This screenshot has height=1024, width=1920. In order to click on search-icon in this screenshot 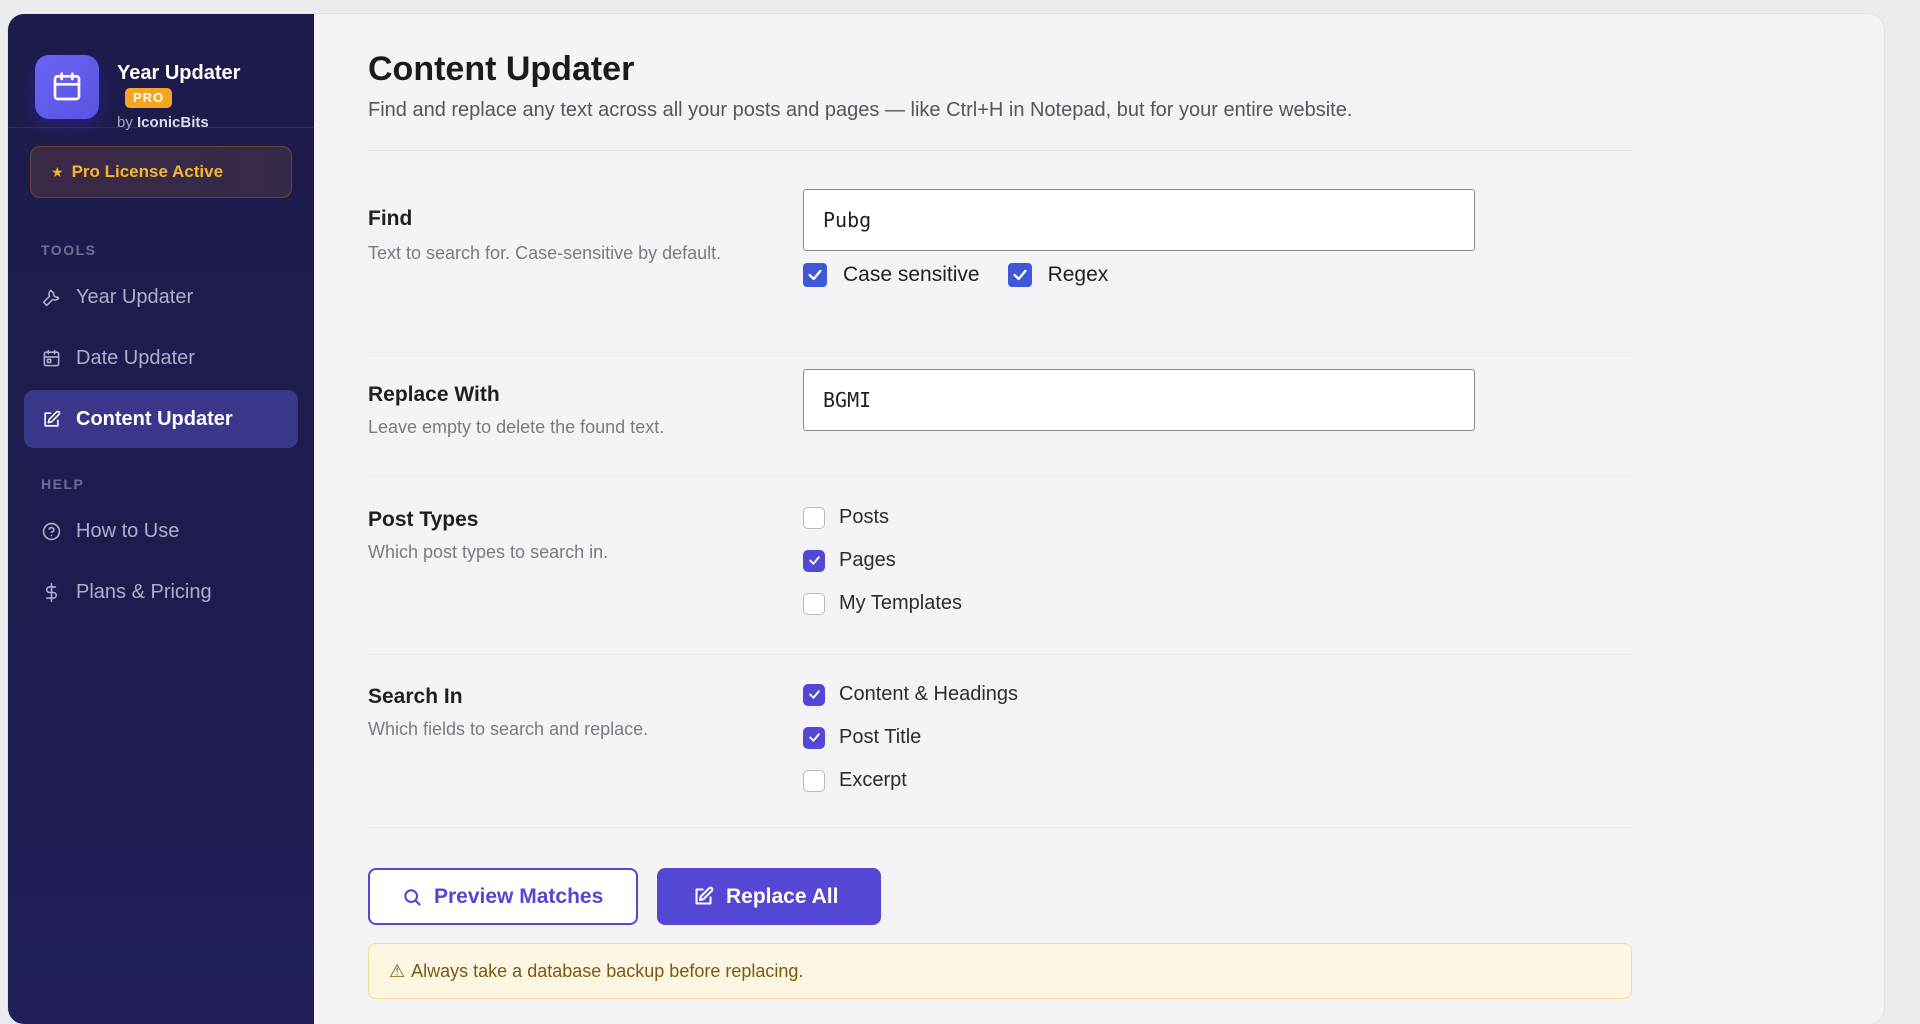, I will do `click(412, 897)`.